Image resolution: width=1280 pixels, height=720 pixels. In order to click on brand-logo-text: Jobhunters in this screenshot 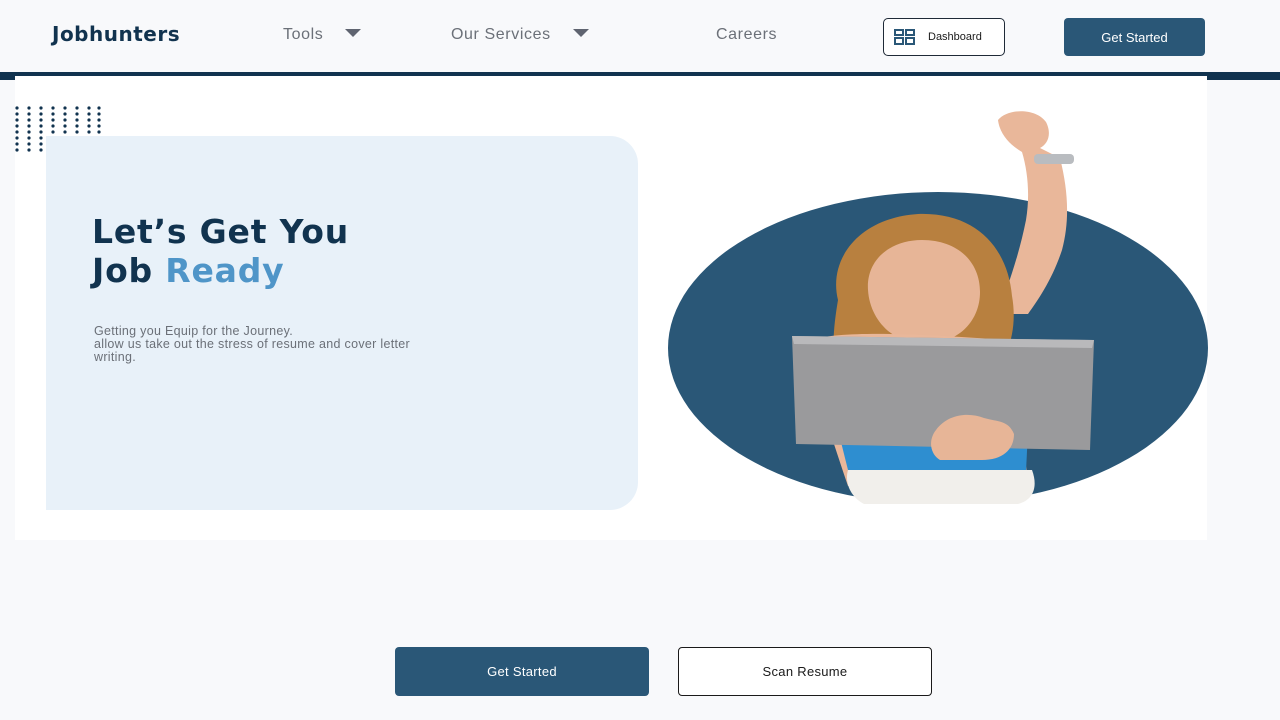, I will do `click(116, 34)`.